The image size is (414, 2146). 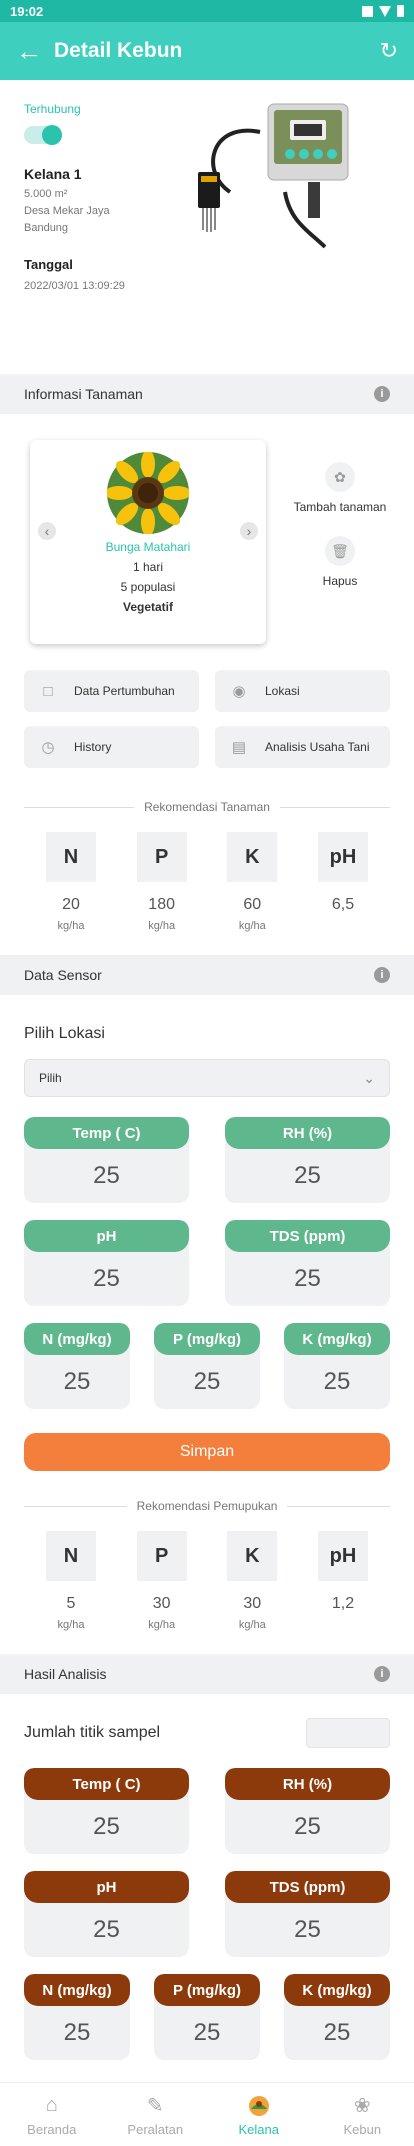 What do you see at coordinates (207, 873) in the screenshot?
I see `rekomendasi-tanaman-values: N 20 kg/ha P 180 kg/ha K 60 kg/ha pH 6,5` at bounding box center [207, 873].